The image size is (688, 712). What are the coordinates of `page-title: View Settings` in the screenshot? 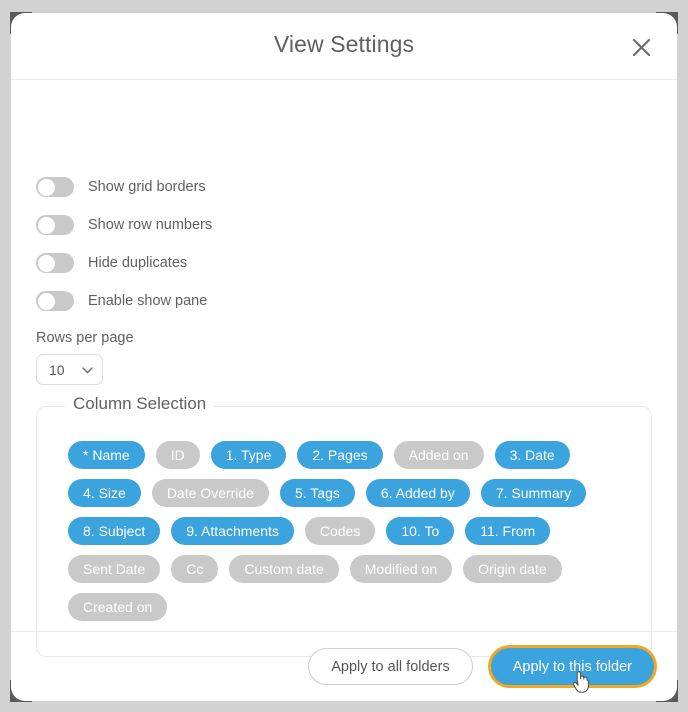 It's located at (344, 44).